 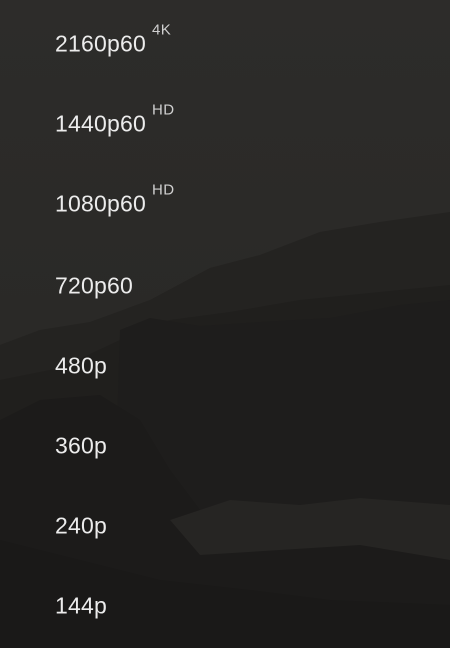 I want to click on quality-option-text: 240p, so click(x=81, y=526).